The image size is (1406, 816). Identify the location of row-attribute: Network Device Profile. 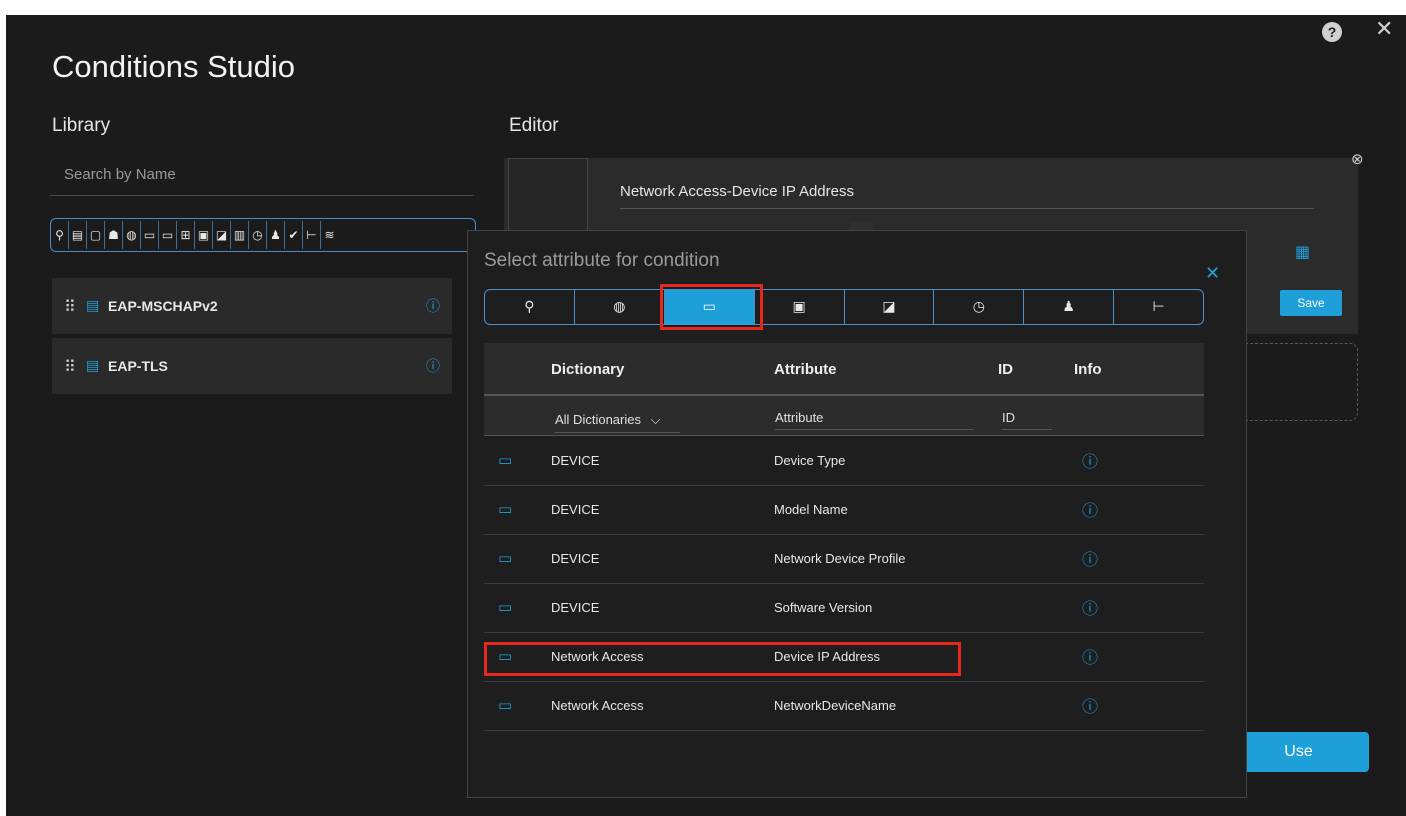
(840, 558).